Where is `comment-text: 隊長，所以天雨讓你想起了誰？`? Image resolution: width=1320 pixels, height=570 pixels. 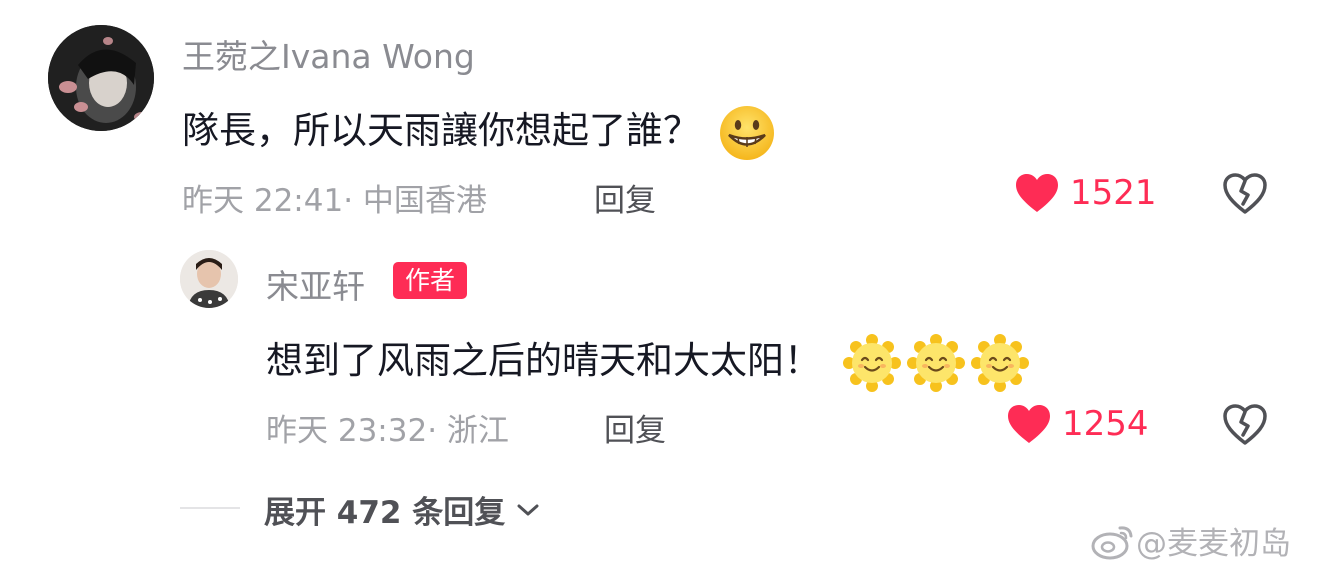
comment-text: 隊長，所以天雨讓你想起了誰？ is located at coordinates (479, 131).